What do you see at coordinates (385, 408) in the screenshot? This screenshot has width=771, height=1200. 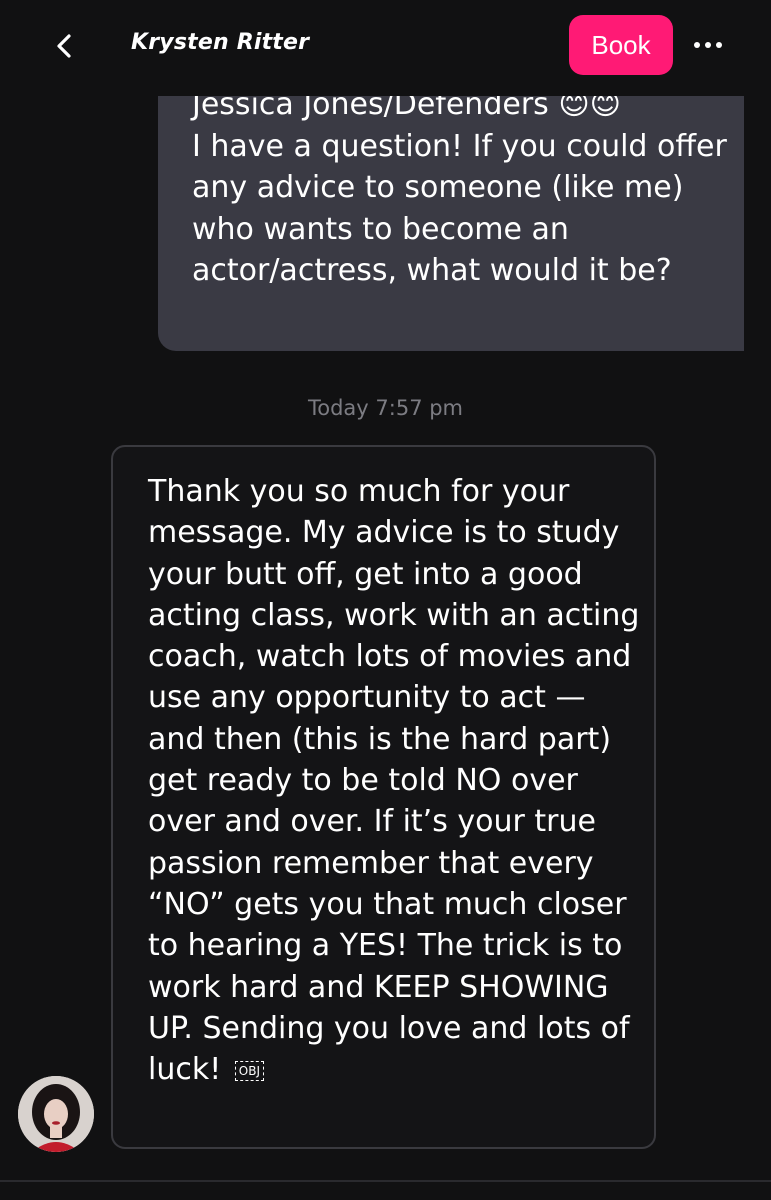 I see `message-timestamp: Today 7:57 pm` at bounding box center [385, 408].